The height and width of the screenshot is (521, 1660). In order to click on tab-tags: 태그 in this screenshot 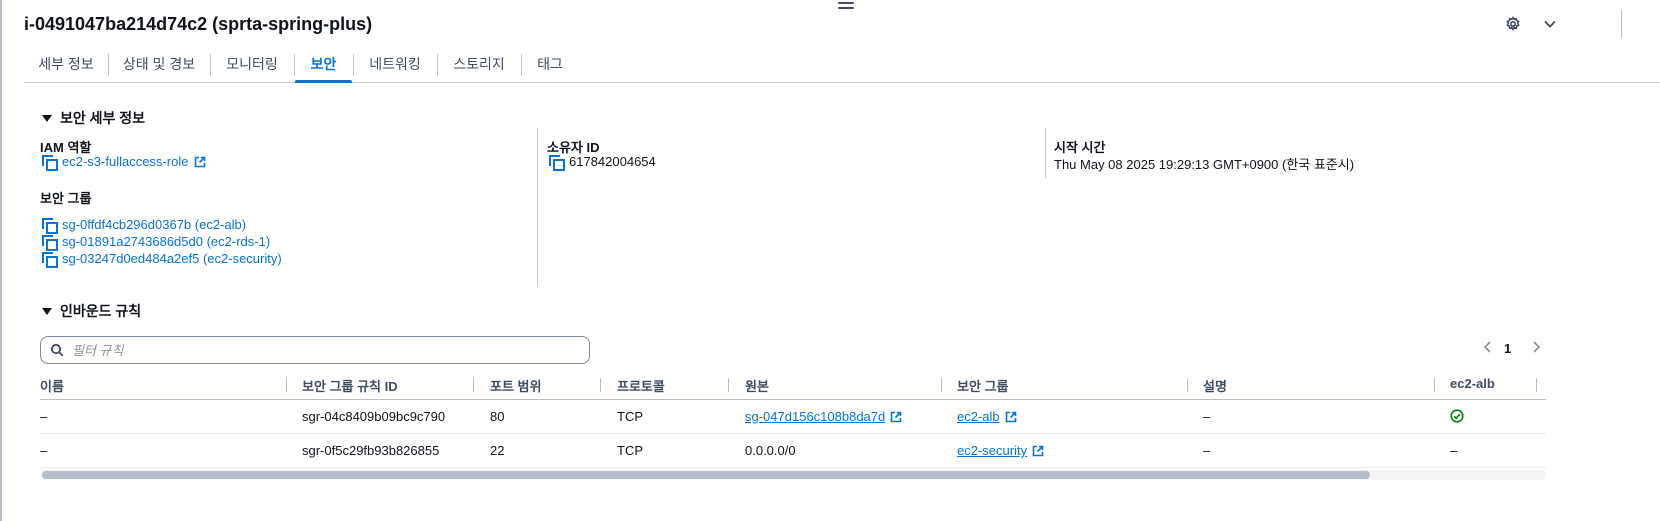, I will do `click(550, 64)`.